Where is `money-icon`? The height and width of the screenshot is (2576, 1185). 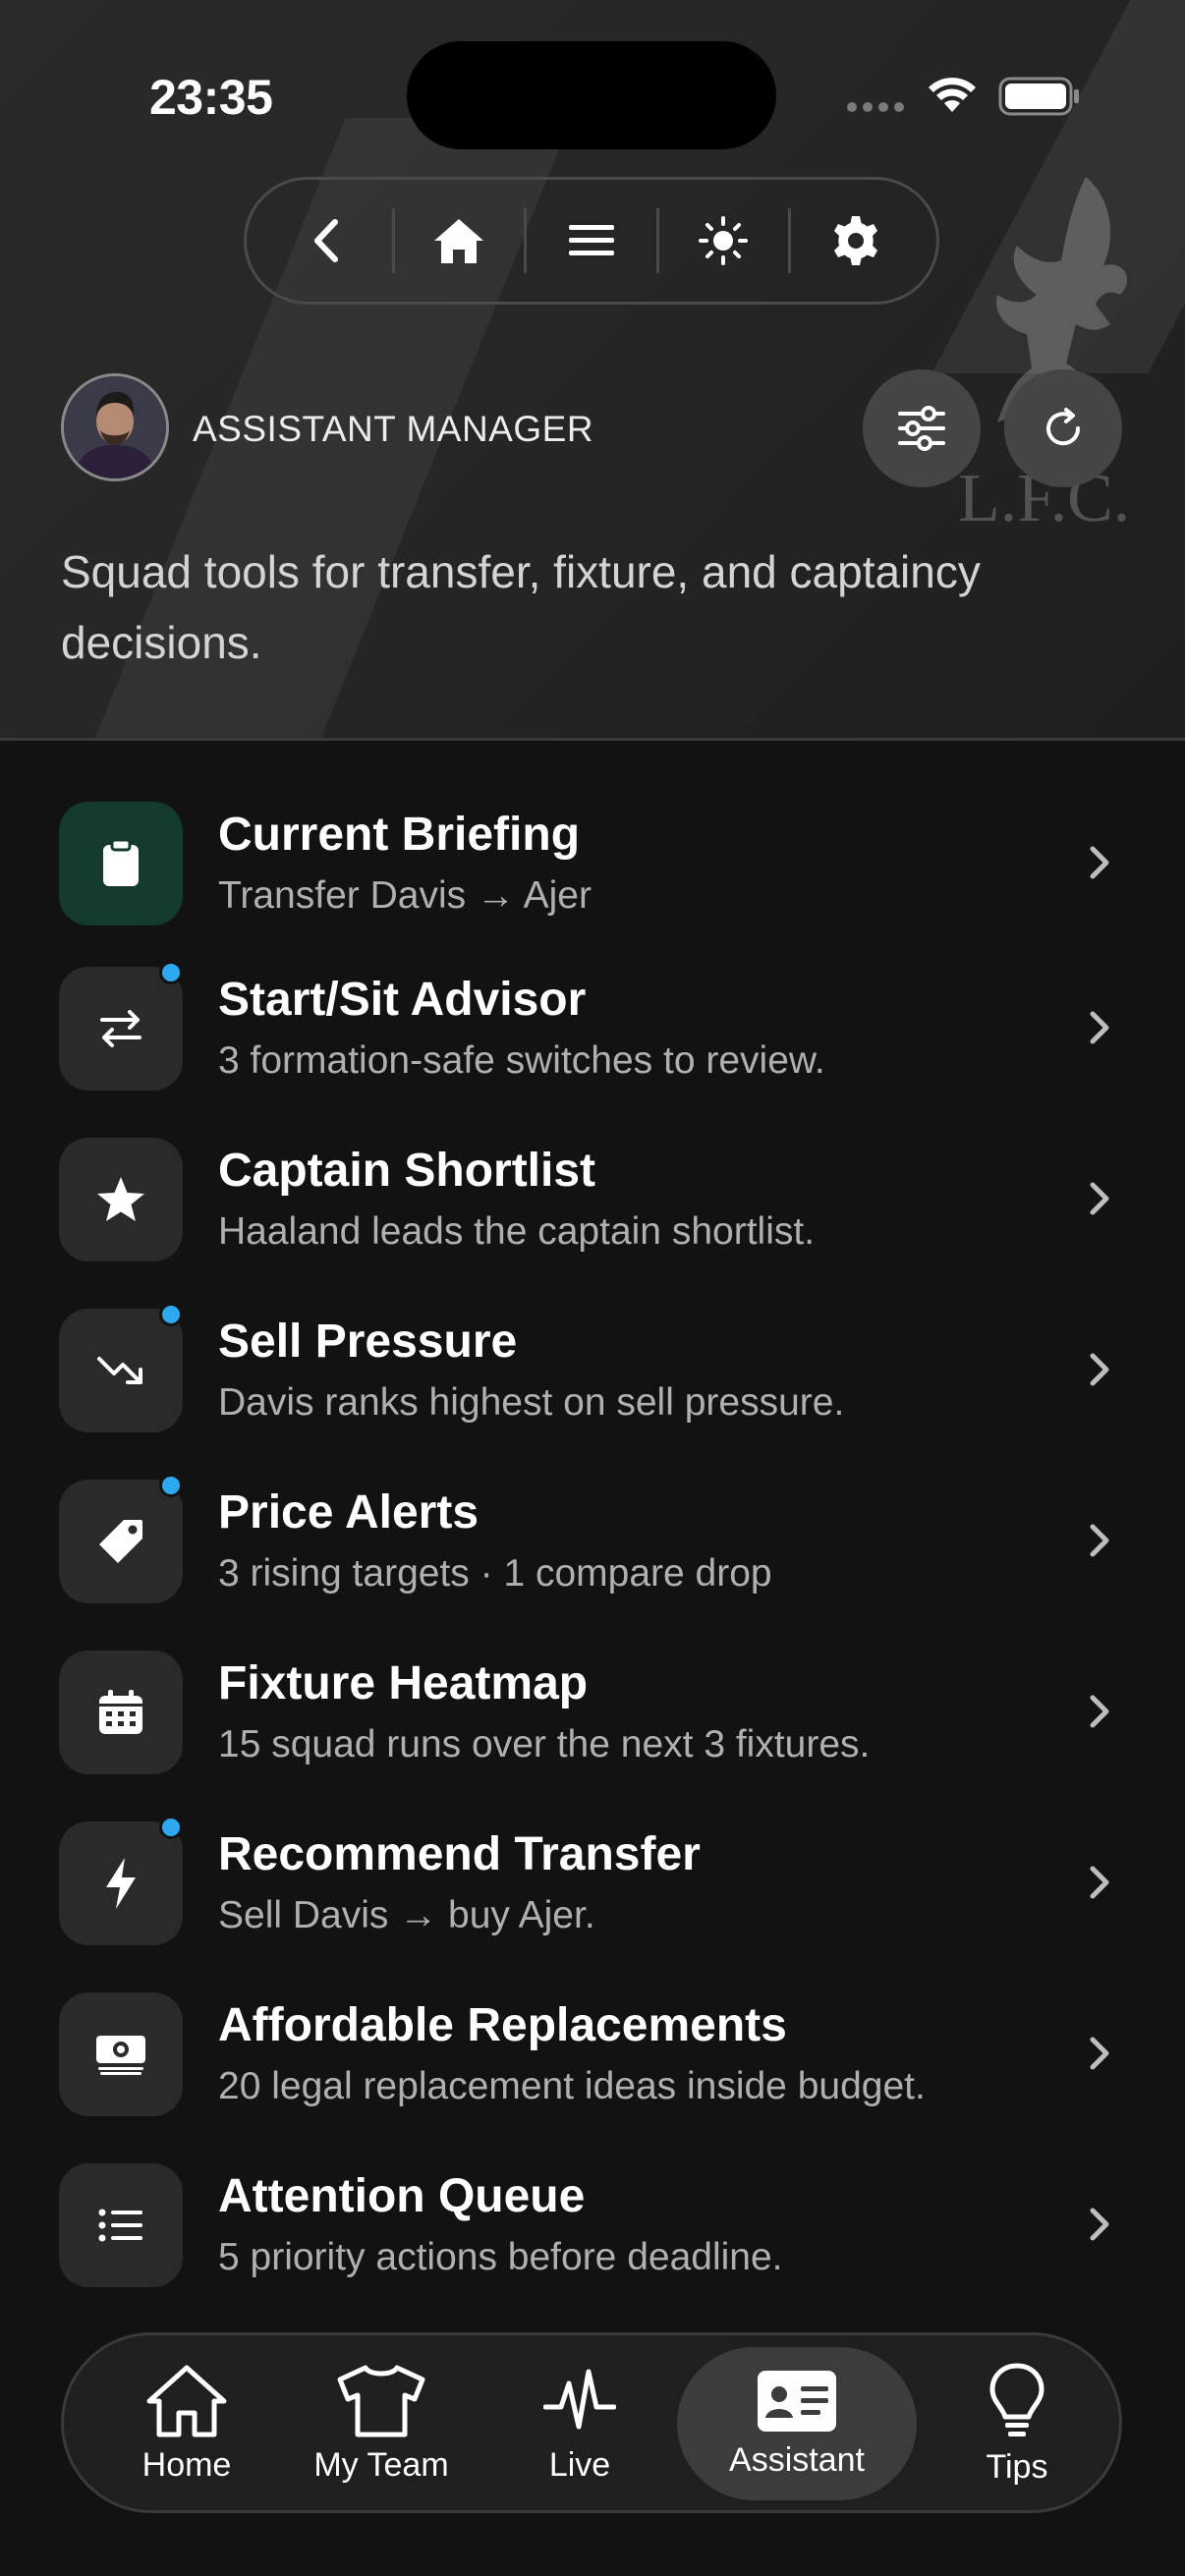
money-icon is located at coordinates (121, 2055).